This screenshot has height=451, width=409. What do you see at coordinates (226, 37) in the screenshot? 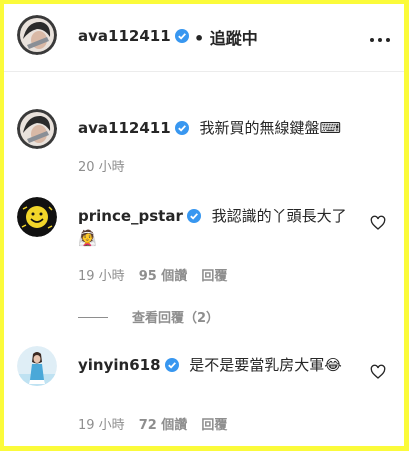
I see `following-status: • 追蹤中` at bounding box center [226, 37].